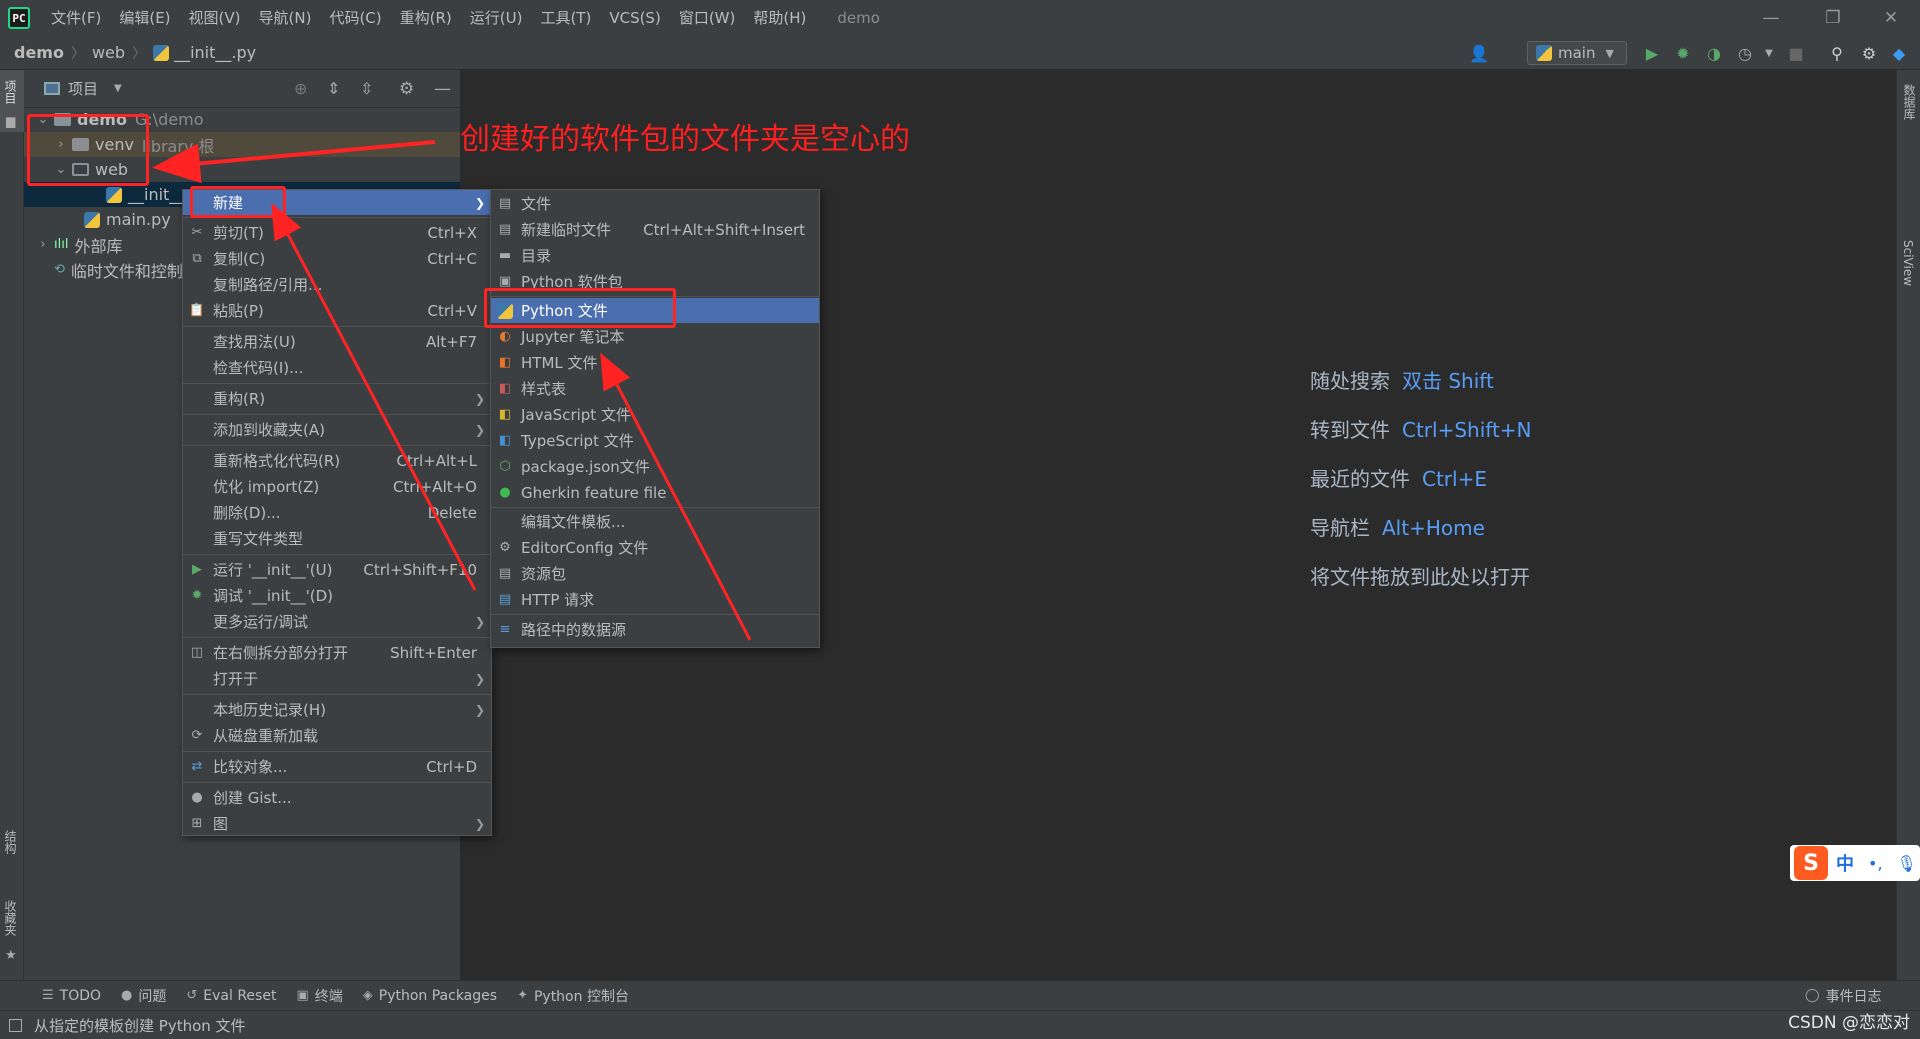  What do you see at coordinates (1855, 863) in the screenshot?
I see `ime-toolbar: S 中 •, 🎙` at bounding box center [1855, 863].